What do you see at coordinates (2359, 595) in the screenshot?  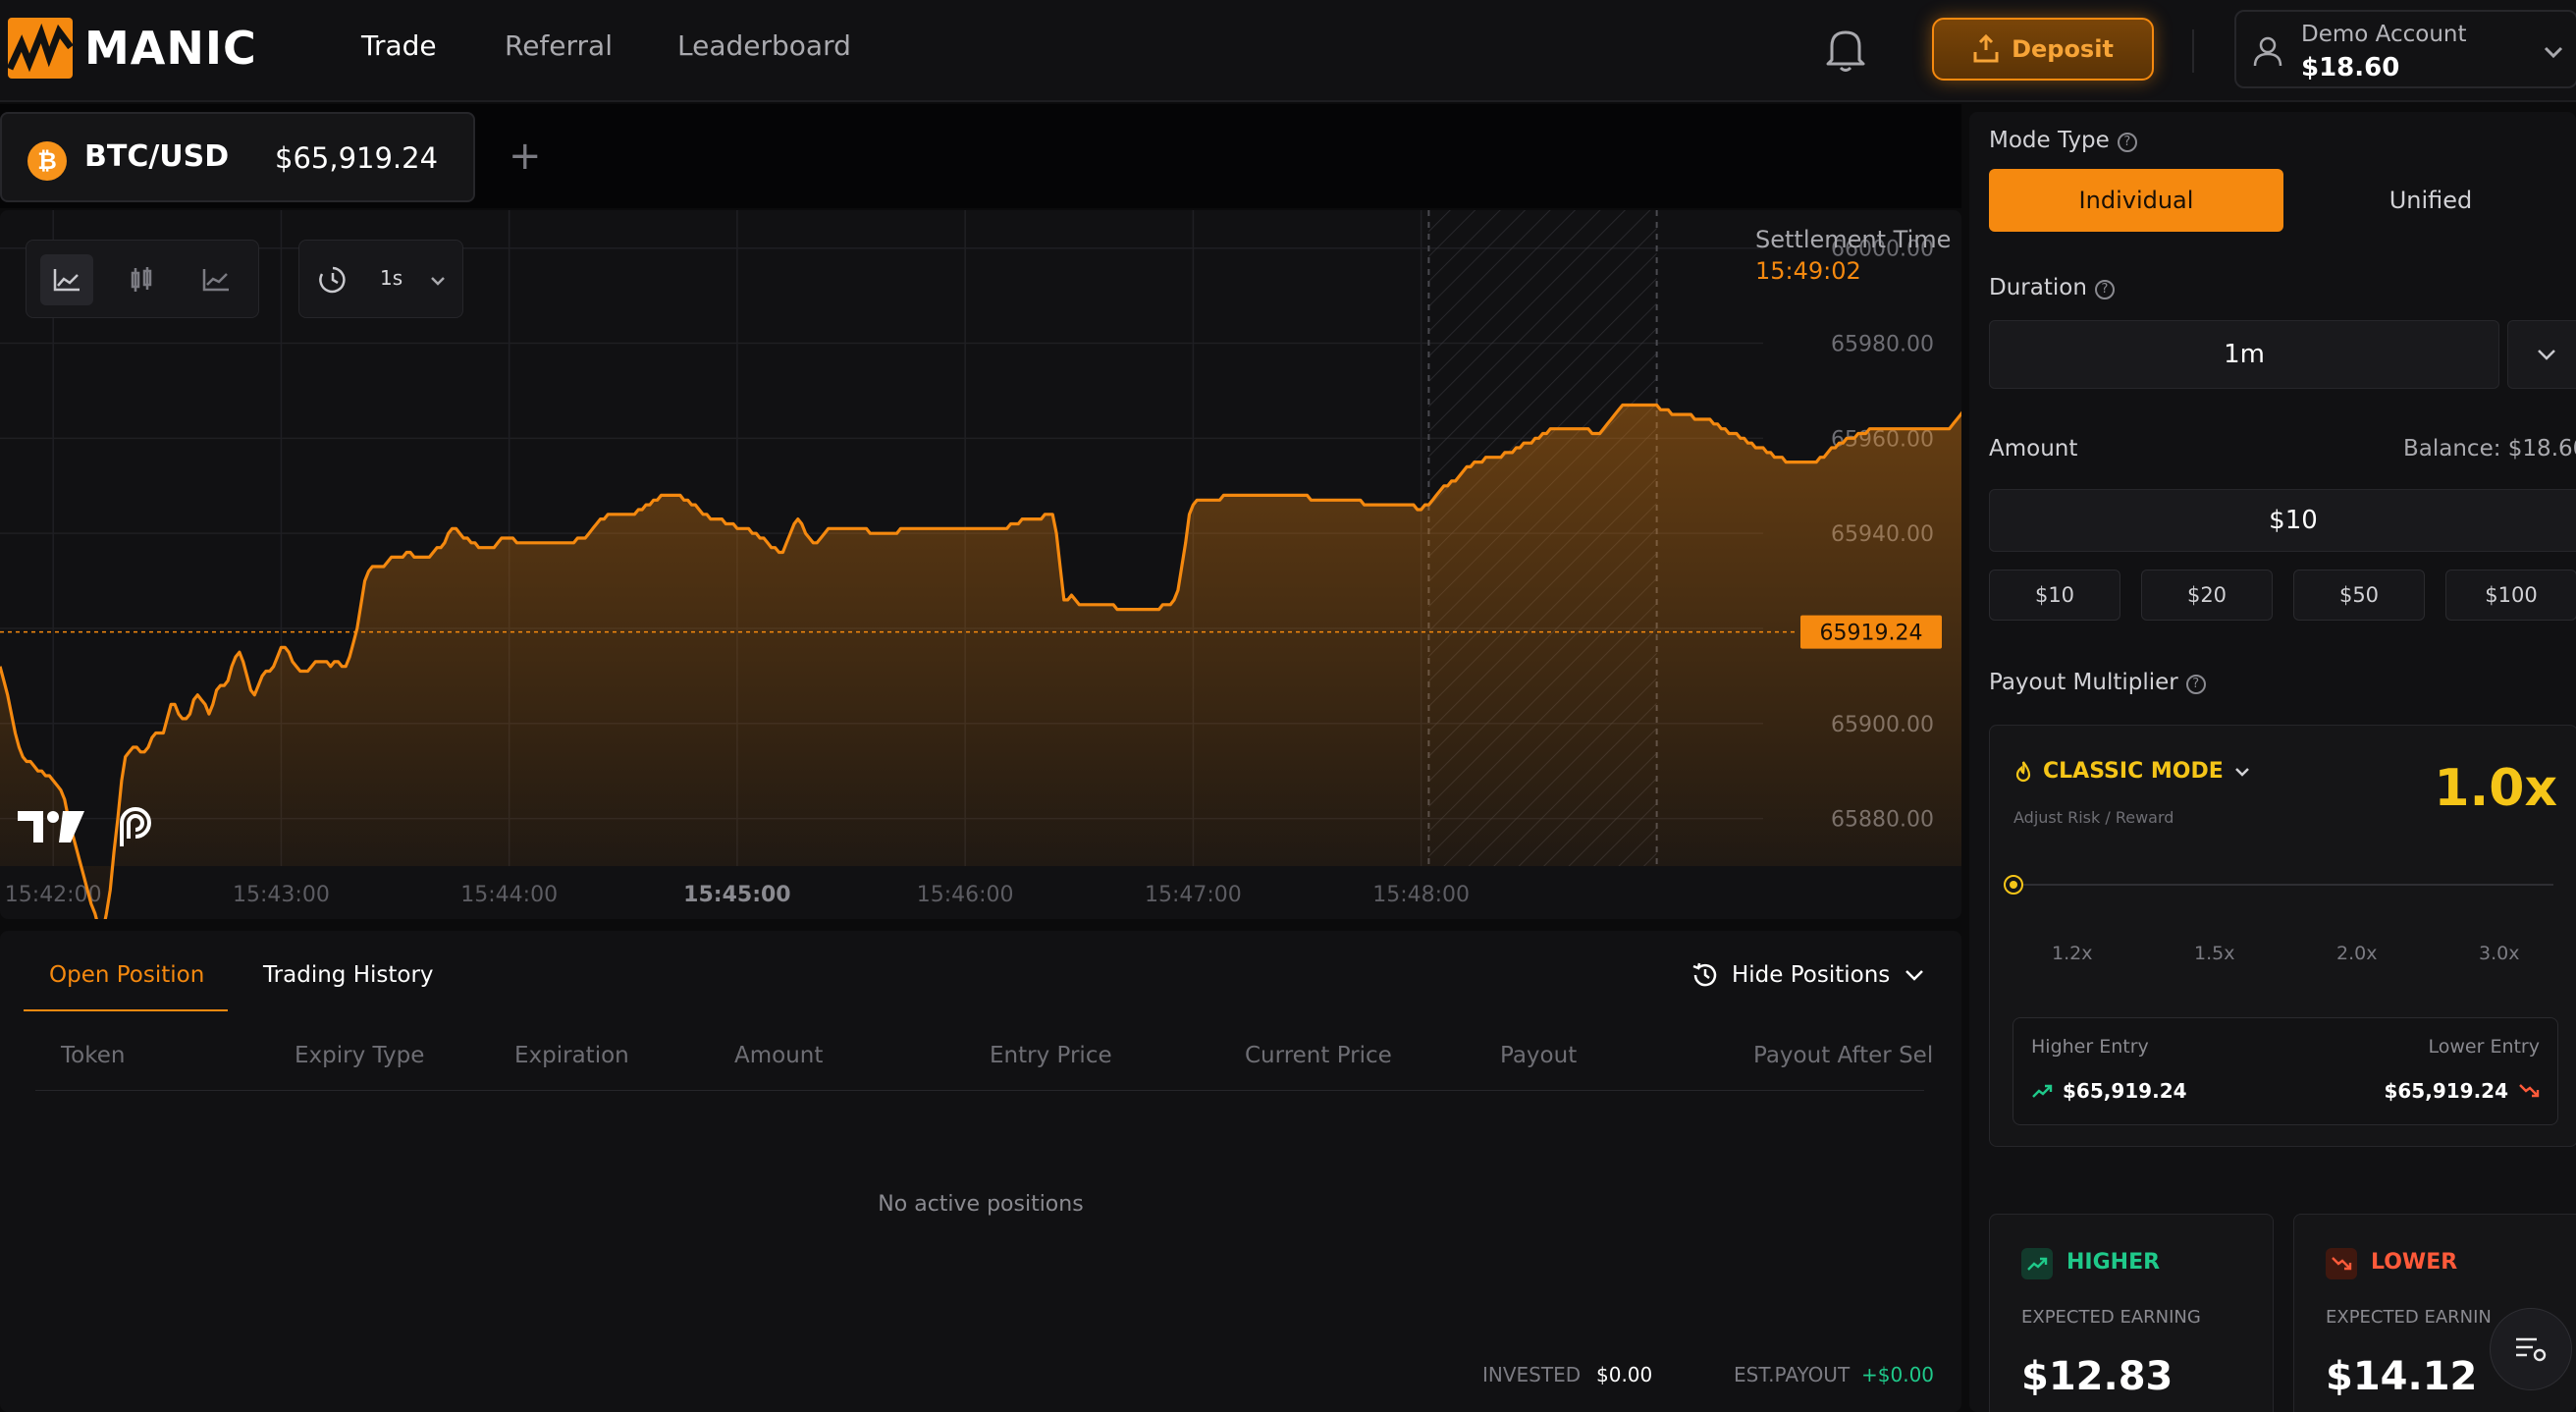 I see `quick-amount-50: $50` at bounding box center [2359, 595].